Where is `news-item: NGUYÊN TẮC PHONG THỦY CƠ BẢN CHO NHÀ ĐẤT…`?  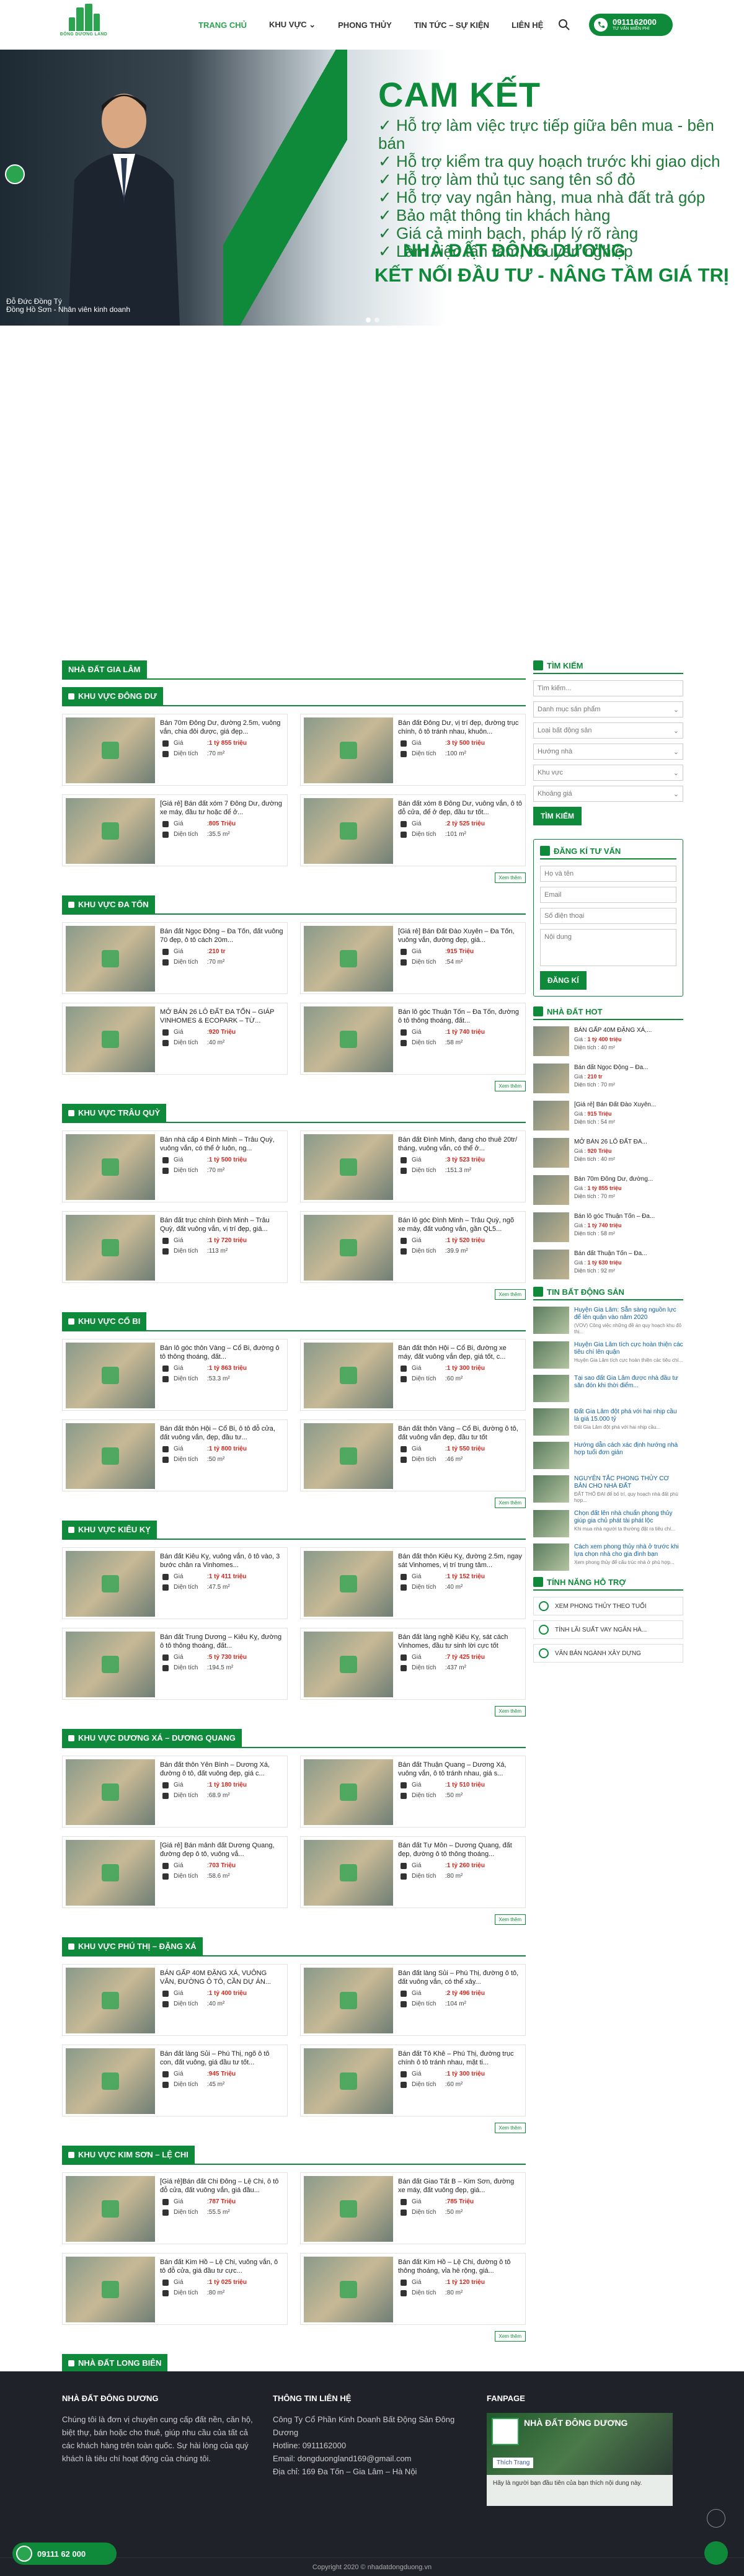 news-item: NGUYÊN TẮC PHONG THỦY CƠ BẢN CHO NHÀ ĐẤT… is located at coordinates (608, 1489).